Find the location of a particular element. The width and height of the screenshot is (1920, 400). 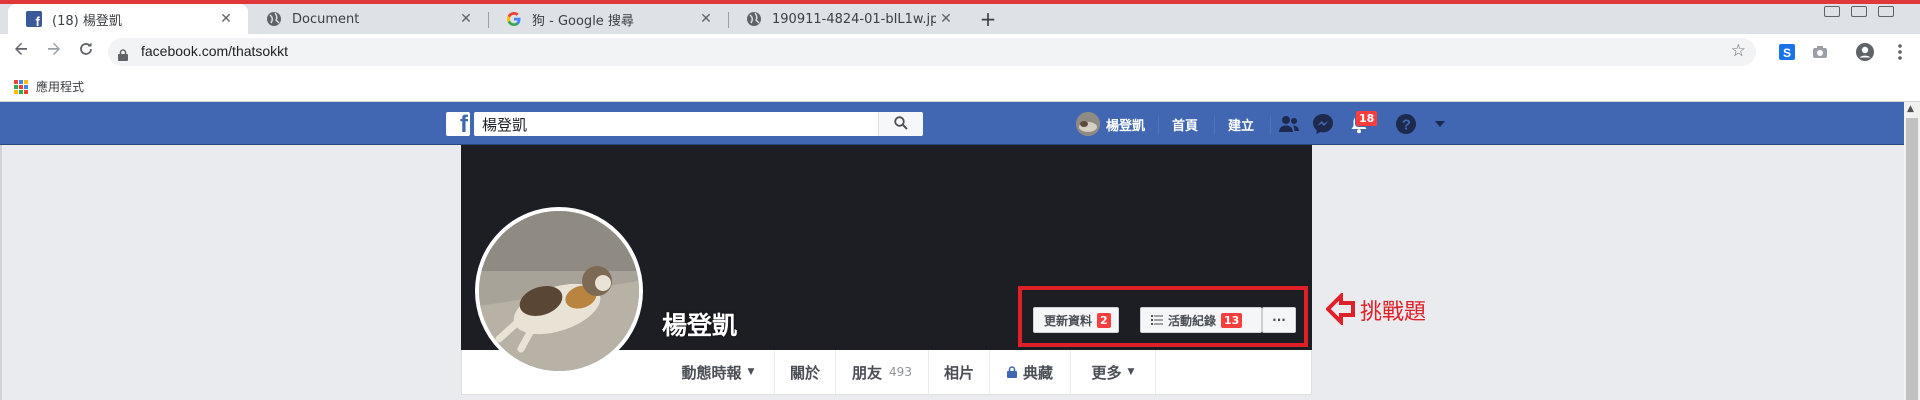

annotation-highlight-box is located at coordinates (1163, 316).